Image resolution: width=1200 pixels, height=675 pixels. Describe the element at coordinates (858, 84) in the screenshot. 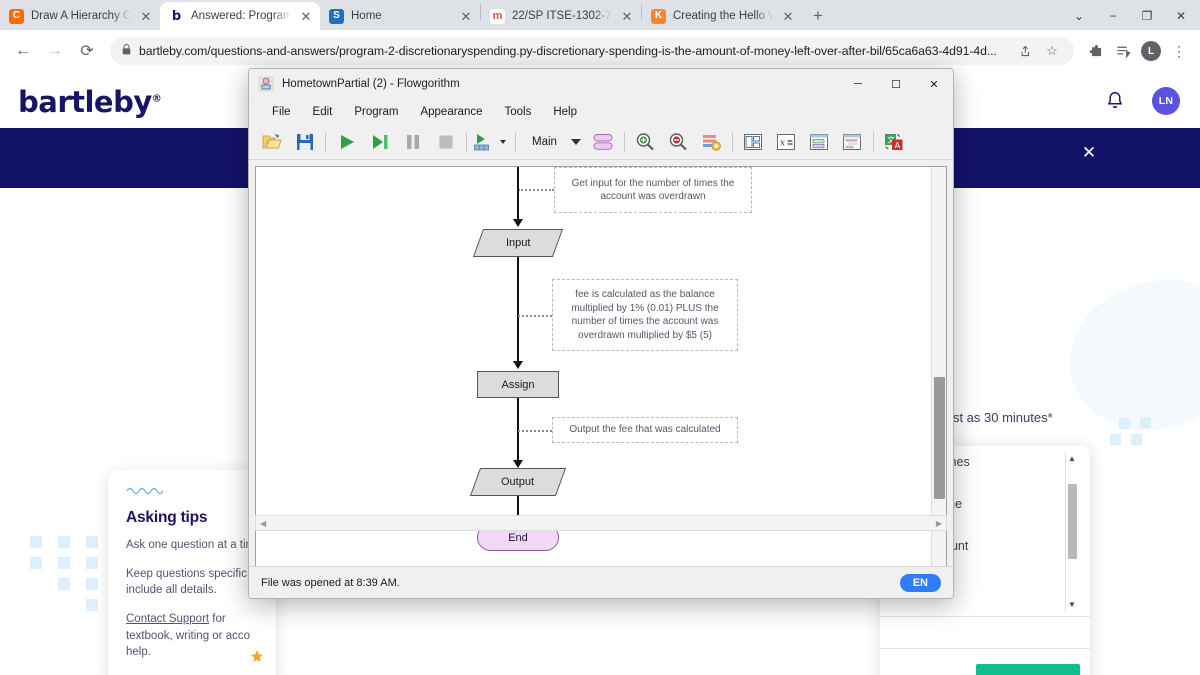

I see `minimize-button: ─` at that location.